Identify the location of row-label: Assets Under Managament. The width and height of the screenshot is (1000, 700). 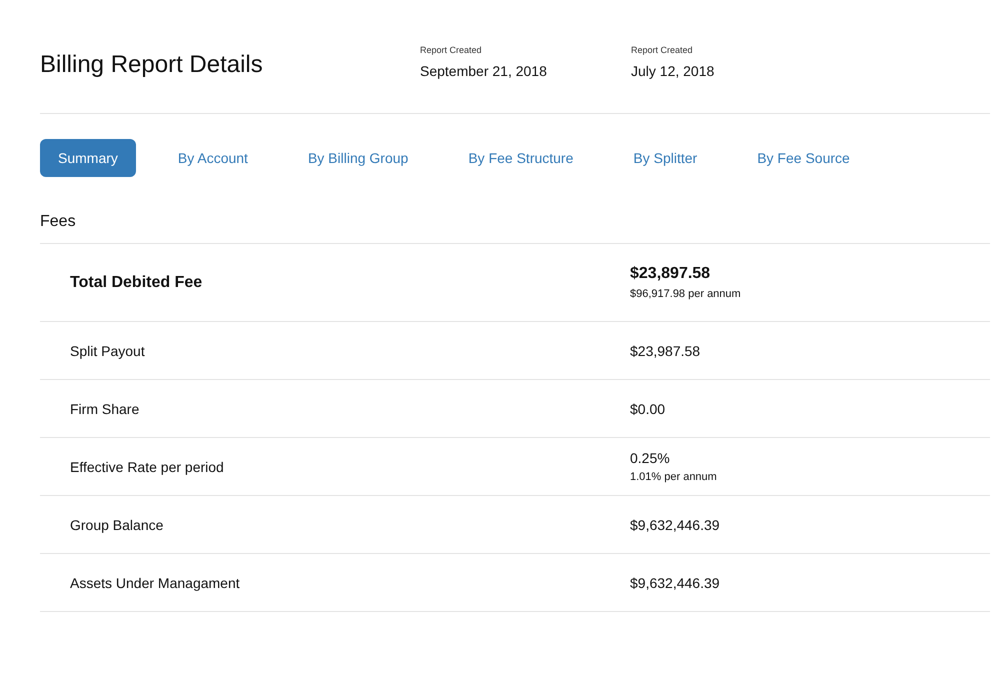
(155, 582).